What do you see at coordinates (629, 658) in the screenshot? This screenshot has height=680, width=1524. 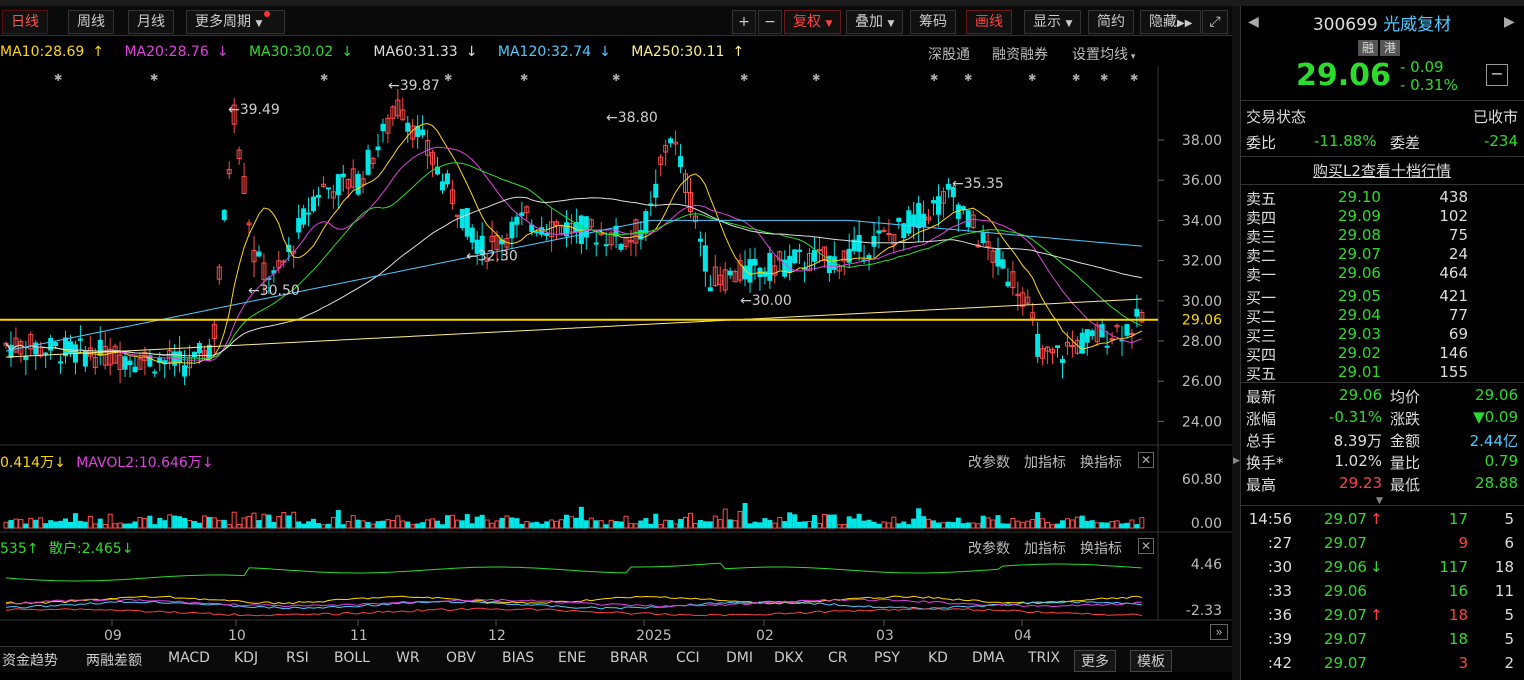 I see `indicator-tab-10: BRAR` at bounding box center [629, 658].